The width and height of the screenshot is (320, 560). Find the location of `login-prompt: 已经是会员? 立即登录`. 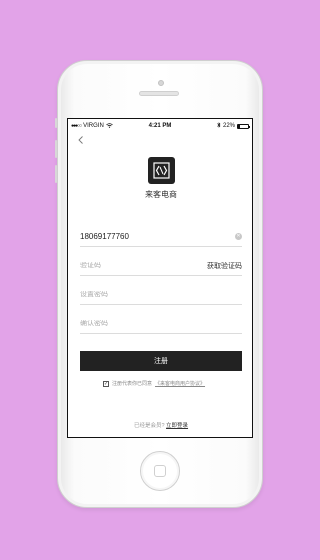

login-prompt: 已经是会员? 立即登录 is located at coordinates (160, 425).